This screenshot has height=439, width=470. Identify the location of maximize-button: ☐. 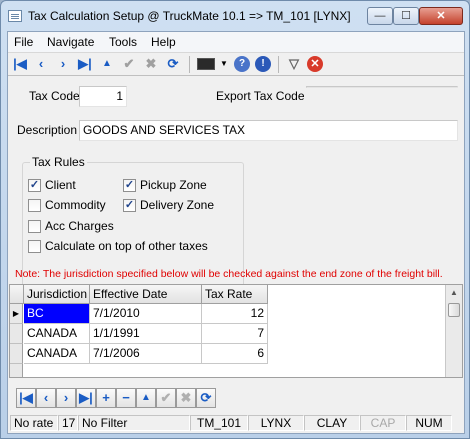
(406, 16).